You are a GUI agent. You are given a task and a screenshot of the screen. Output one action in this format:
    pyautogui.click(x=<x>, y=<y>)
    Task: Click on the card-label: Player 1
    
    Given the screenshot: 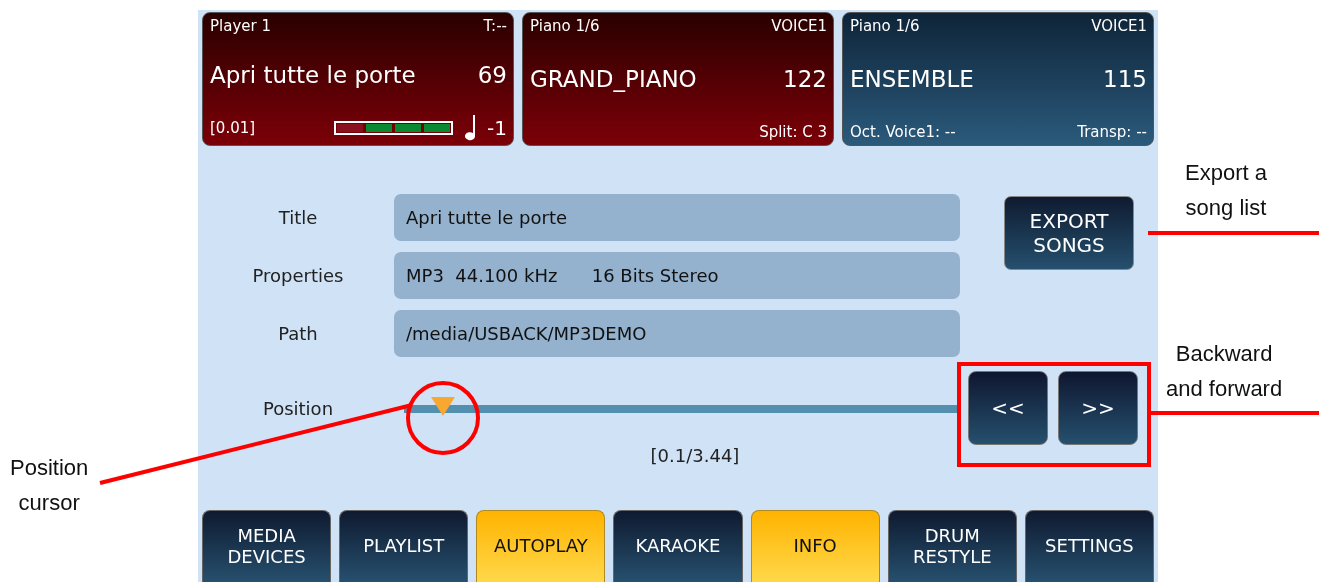 What is the action you would take?
    pyautogui.click(x=240, y=26)
    